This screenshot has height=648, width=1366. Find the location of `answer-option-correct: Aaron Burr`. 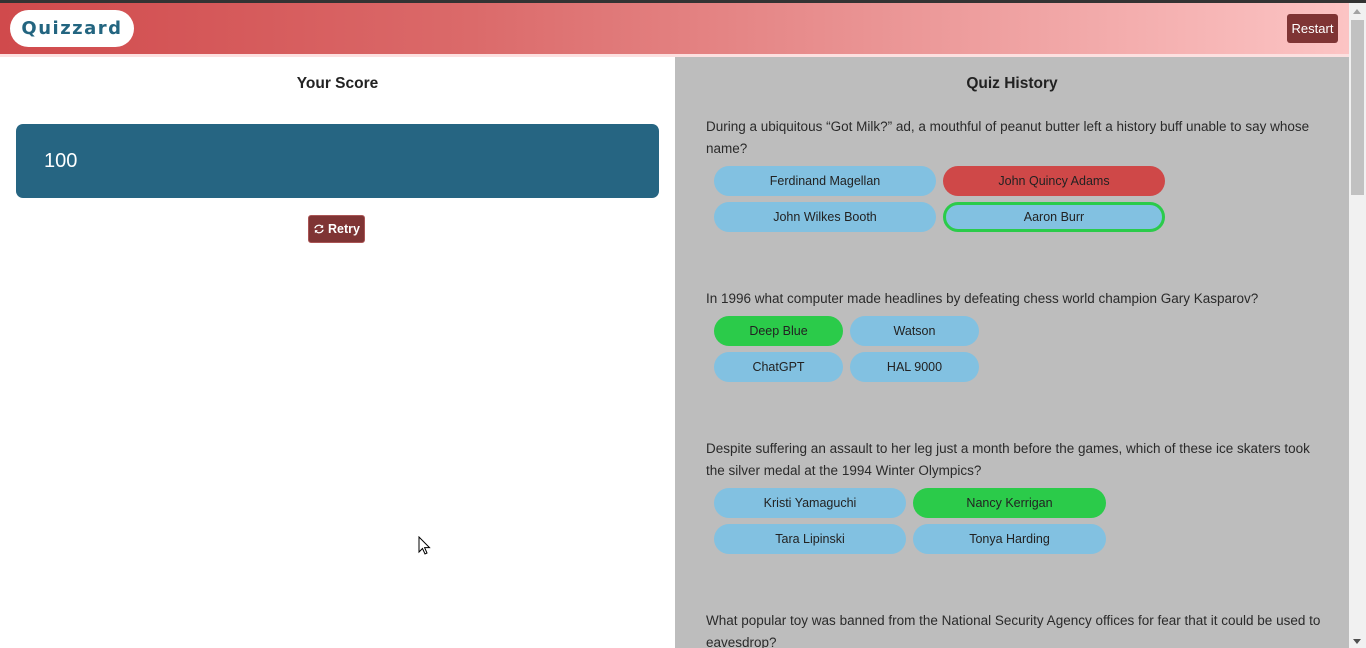

answer-option-correct: Aaron Burr is located at coordinates (1054, 217).